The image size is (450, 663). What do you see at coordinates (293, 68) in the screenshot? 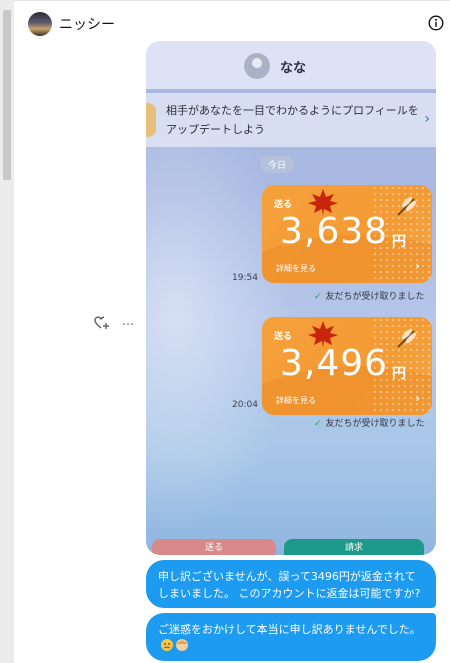
I see `screenshot-contact-name: なな` at bounding box center [293, 68].